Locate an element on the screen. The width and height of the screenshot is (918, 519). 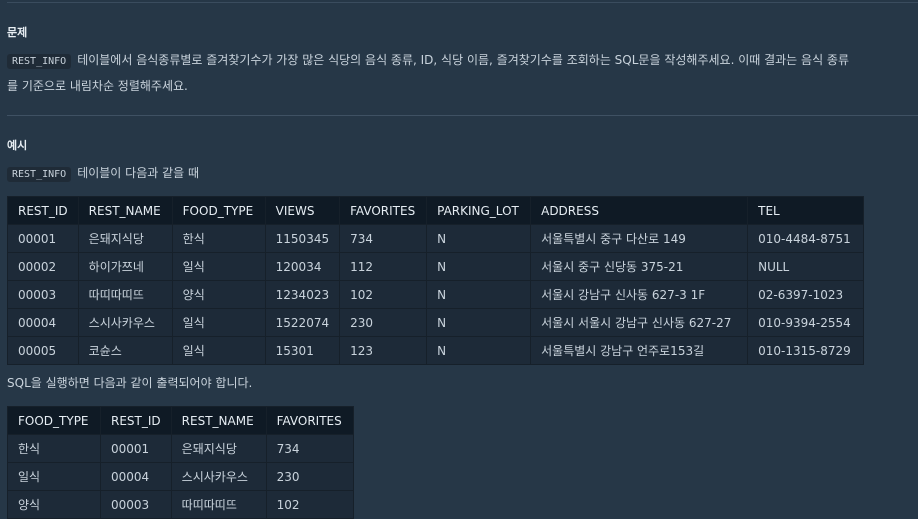
table-cell: 010-4484-8751 is located at coordinates (806, 238).